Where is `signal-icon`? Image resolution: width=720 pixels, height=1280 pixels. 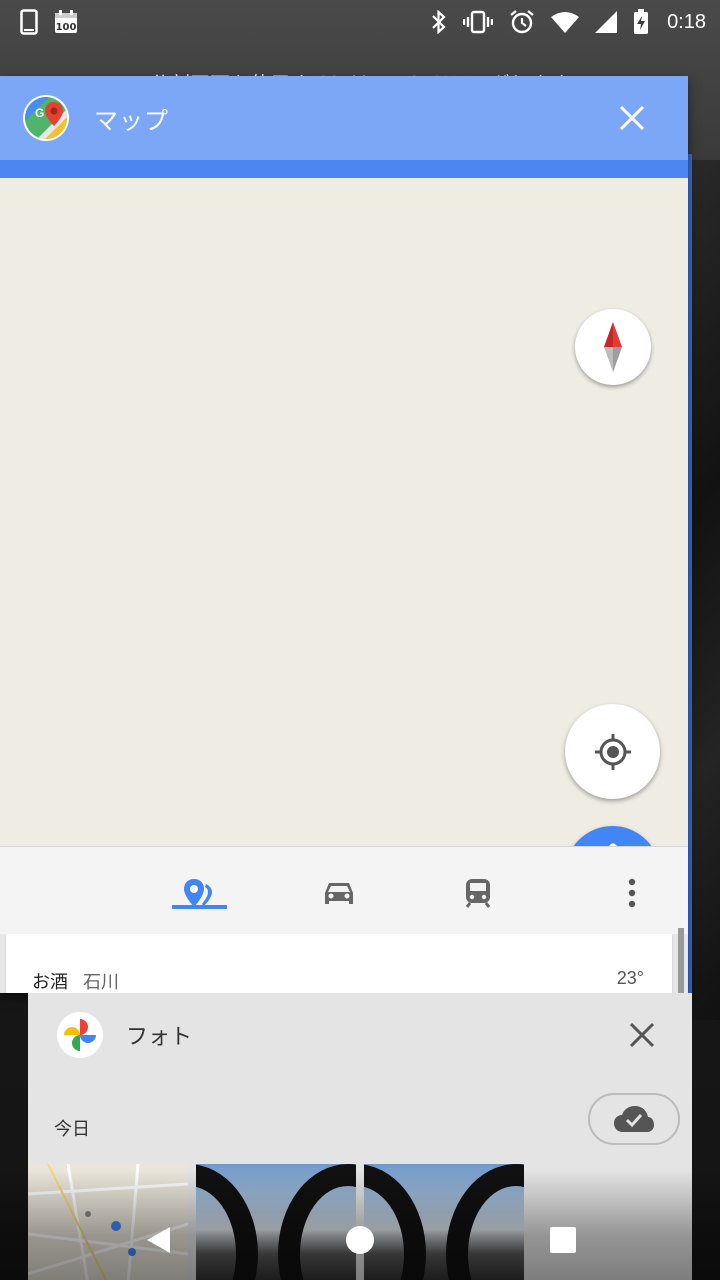
signal-icon is located at coordinates (606, 22).